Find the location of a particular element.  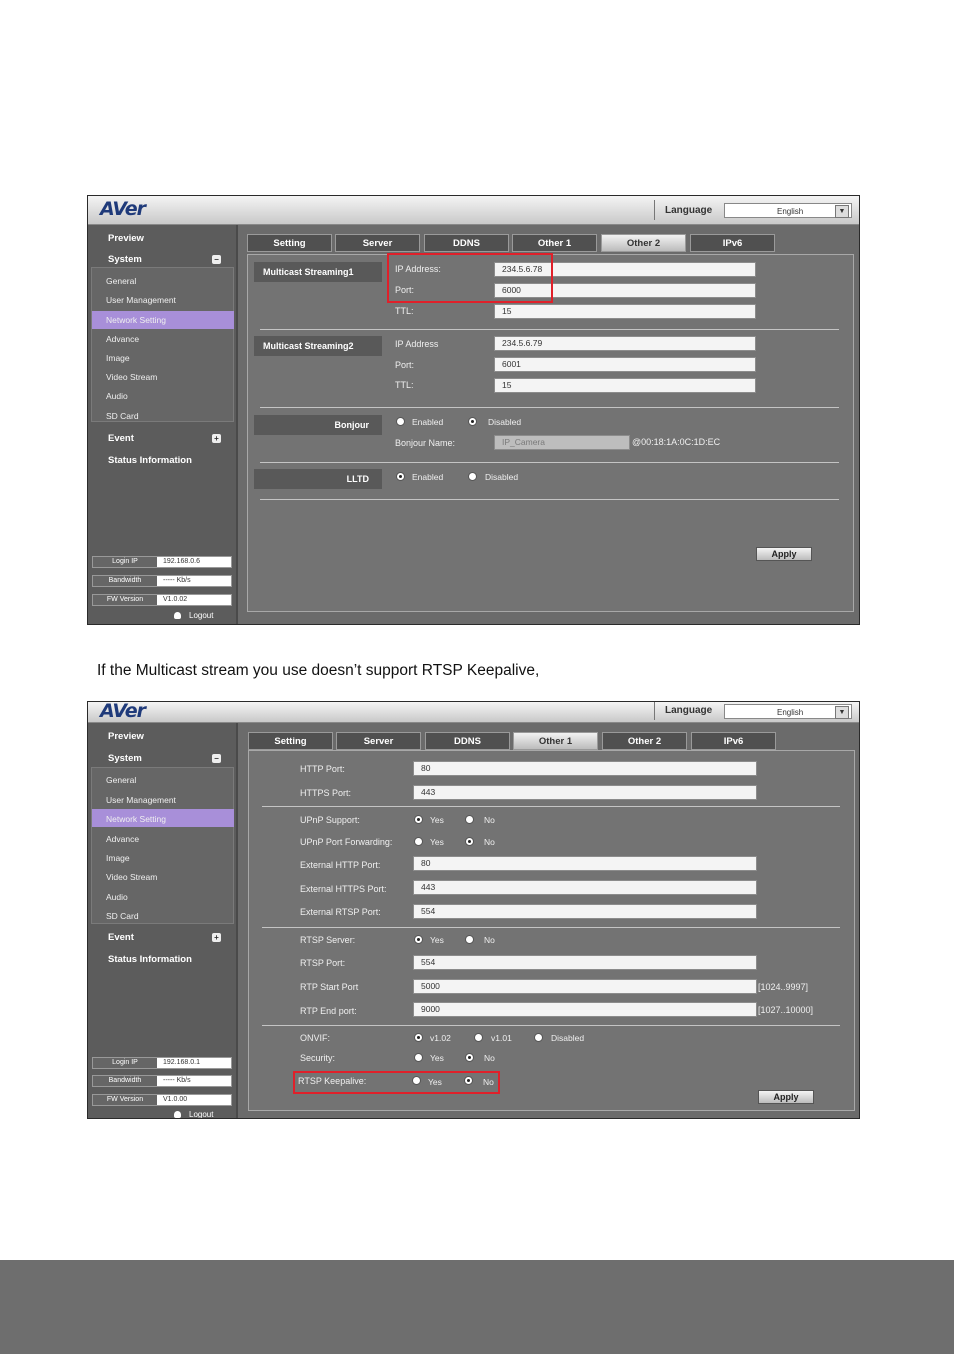

security-label: Security: is located at coordinates (318, 1058).